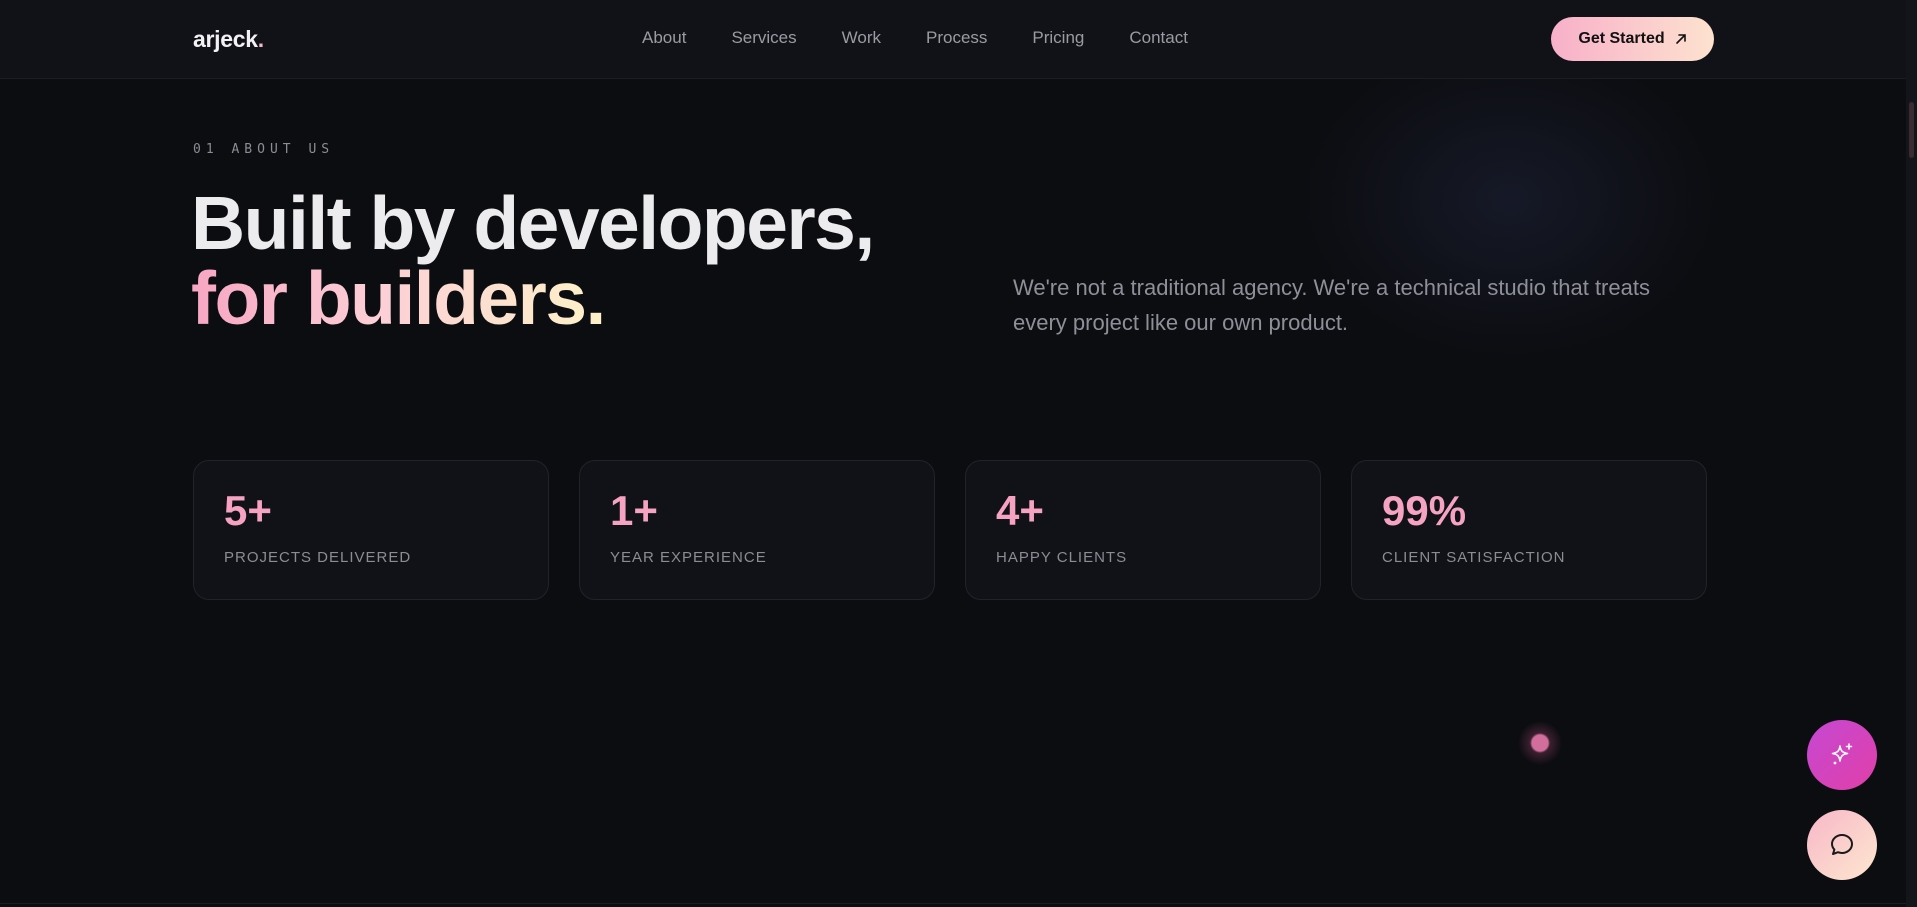  What do you see at coordinates (1911, 130) in the screenshot?
I see `scrollbar-thumb` at bounding box center [1911, 130].